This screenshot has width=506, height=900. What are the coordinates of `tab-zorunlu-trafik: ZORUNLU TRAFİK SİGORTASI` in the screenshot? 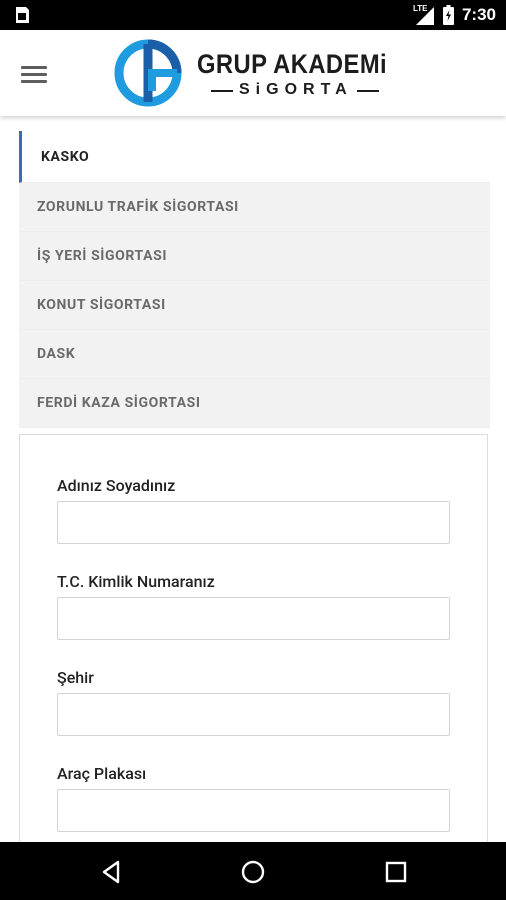 It's located at (254, 207).